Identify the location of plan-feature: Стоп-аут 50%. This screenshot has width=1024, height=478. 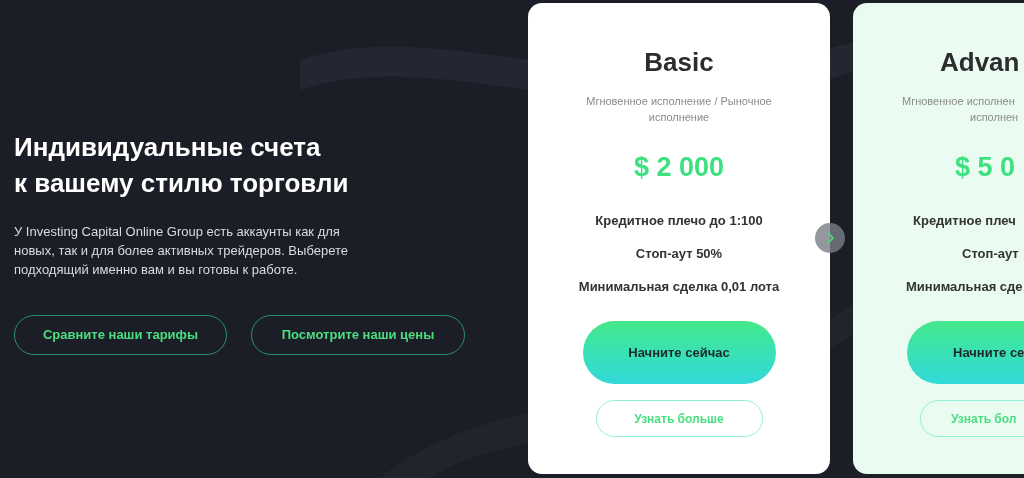
(679, 254).